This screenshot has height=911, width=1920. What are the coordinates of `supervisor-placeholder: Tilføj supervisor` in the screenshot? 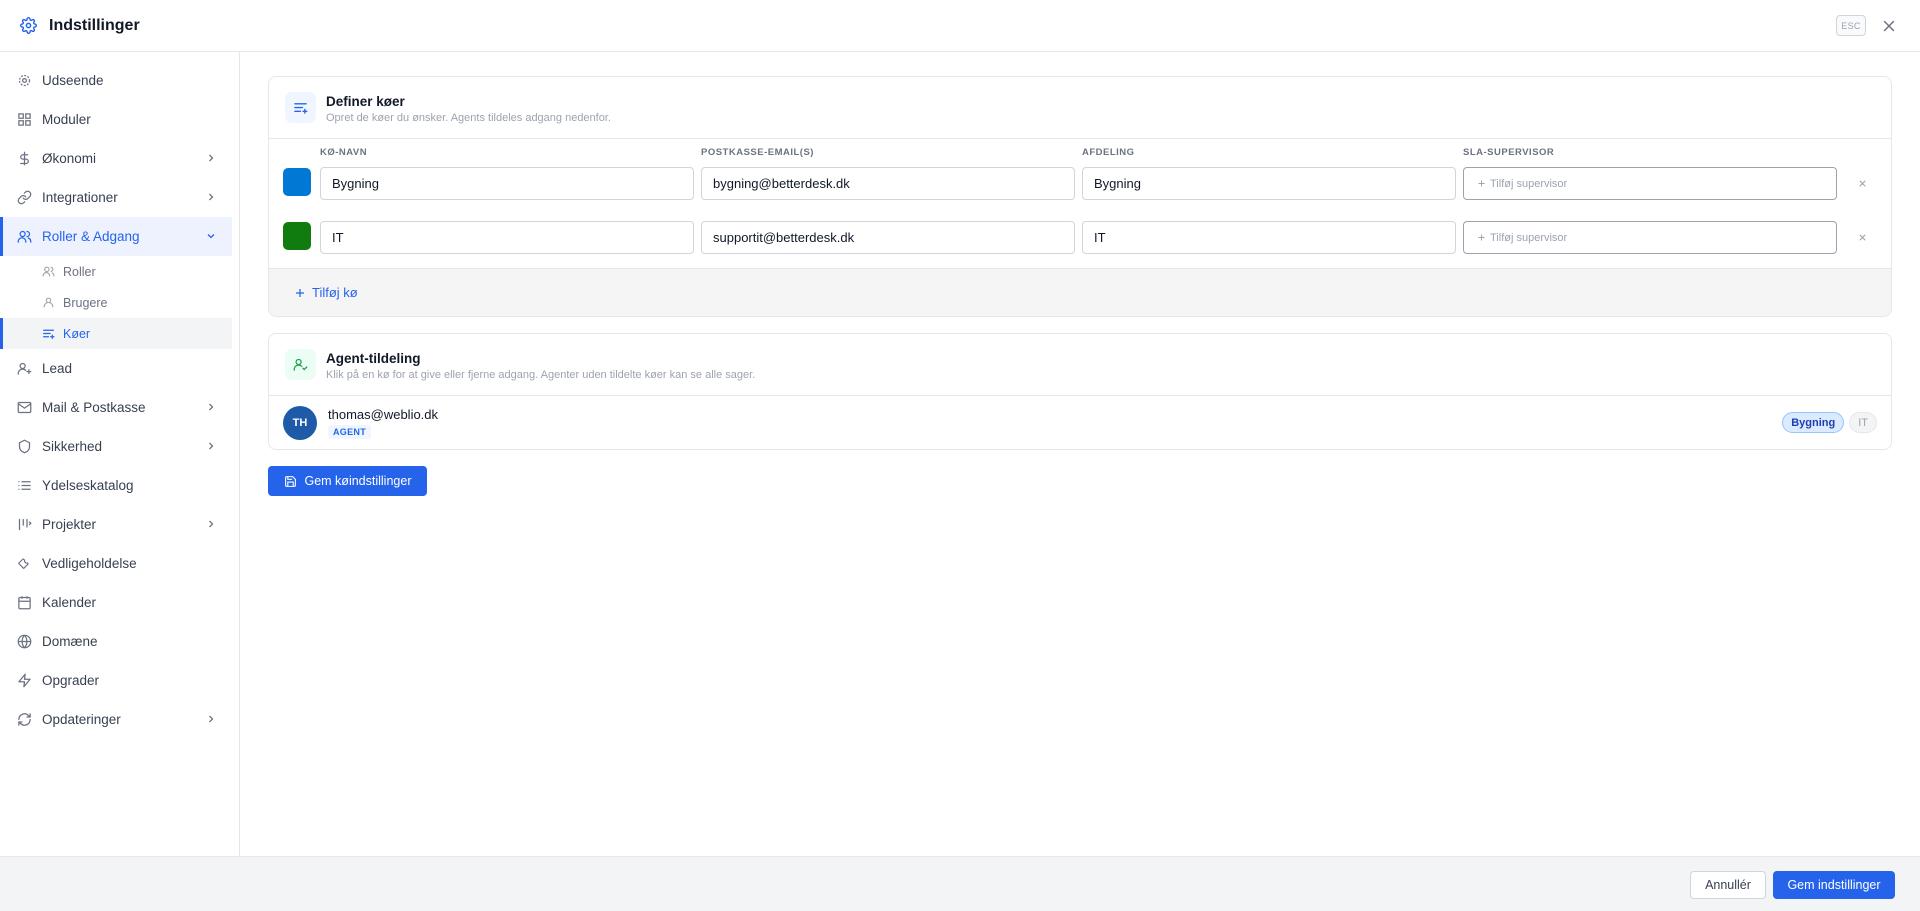 It's located at (1529, 237).